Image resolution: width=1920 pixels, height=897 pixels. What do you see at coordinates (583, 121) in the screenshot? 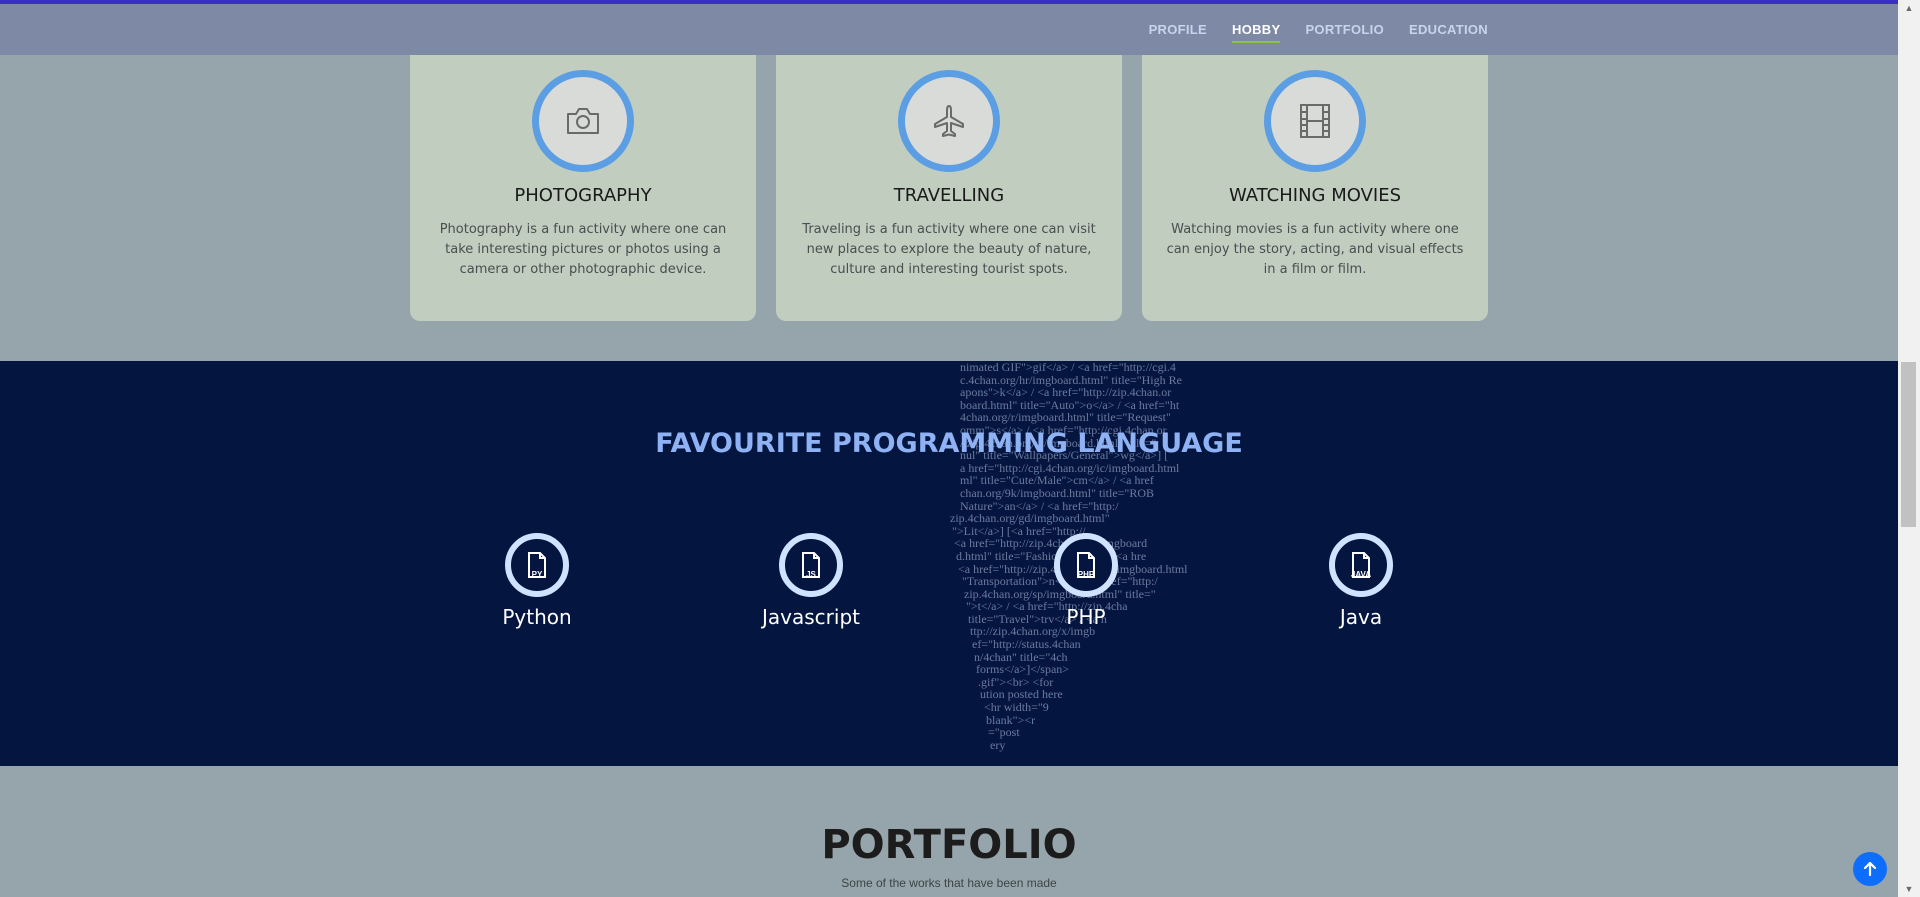
I see `camera-icon` at bounding box center [583, 121].